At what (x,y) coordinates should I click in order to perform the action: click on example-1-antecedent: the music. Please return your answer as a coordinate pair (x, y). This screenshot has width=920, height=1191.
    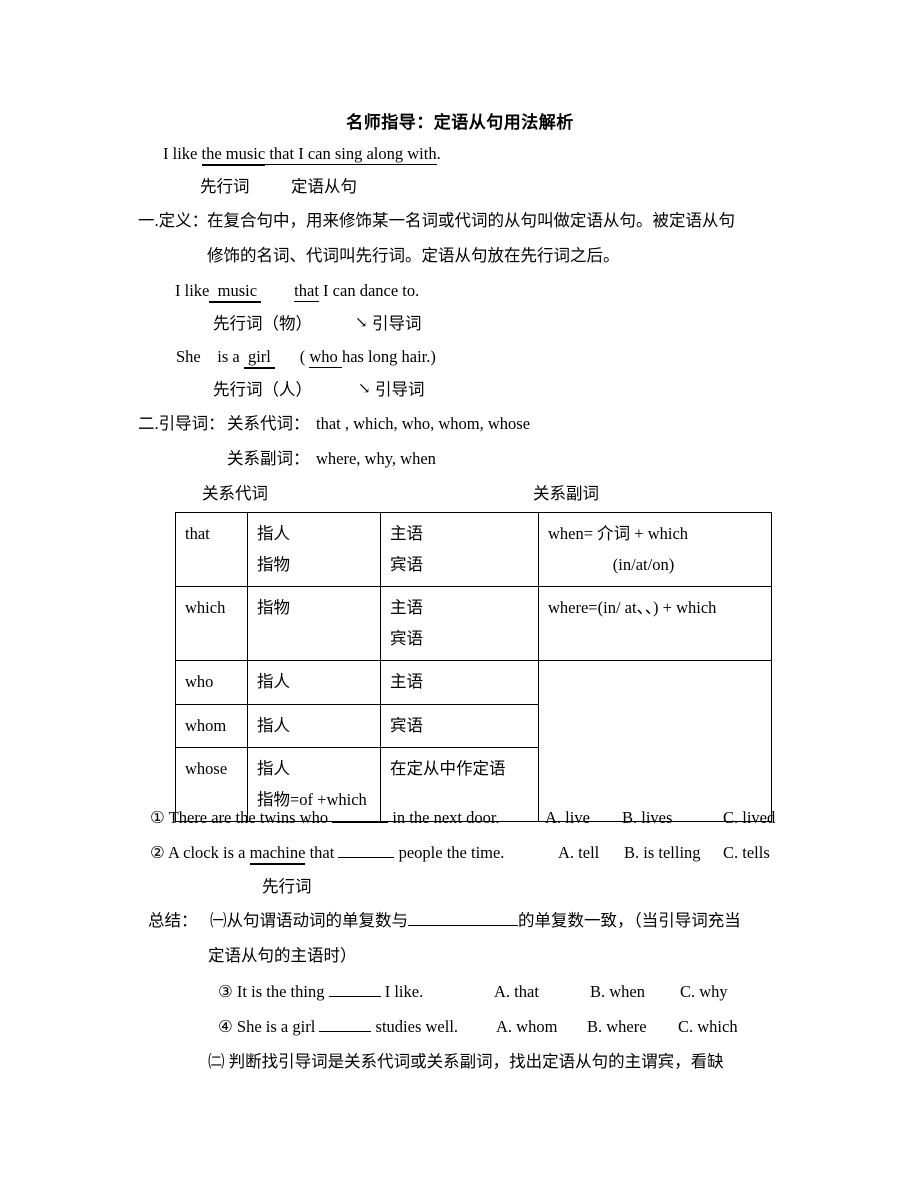
    Looking at the image, I should click on (233, 155).